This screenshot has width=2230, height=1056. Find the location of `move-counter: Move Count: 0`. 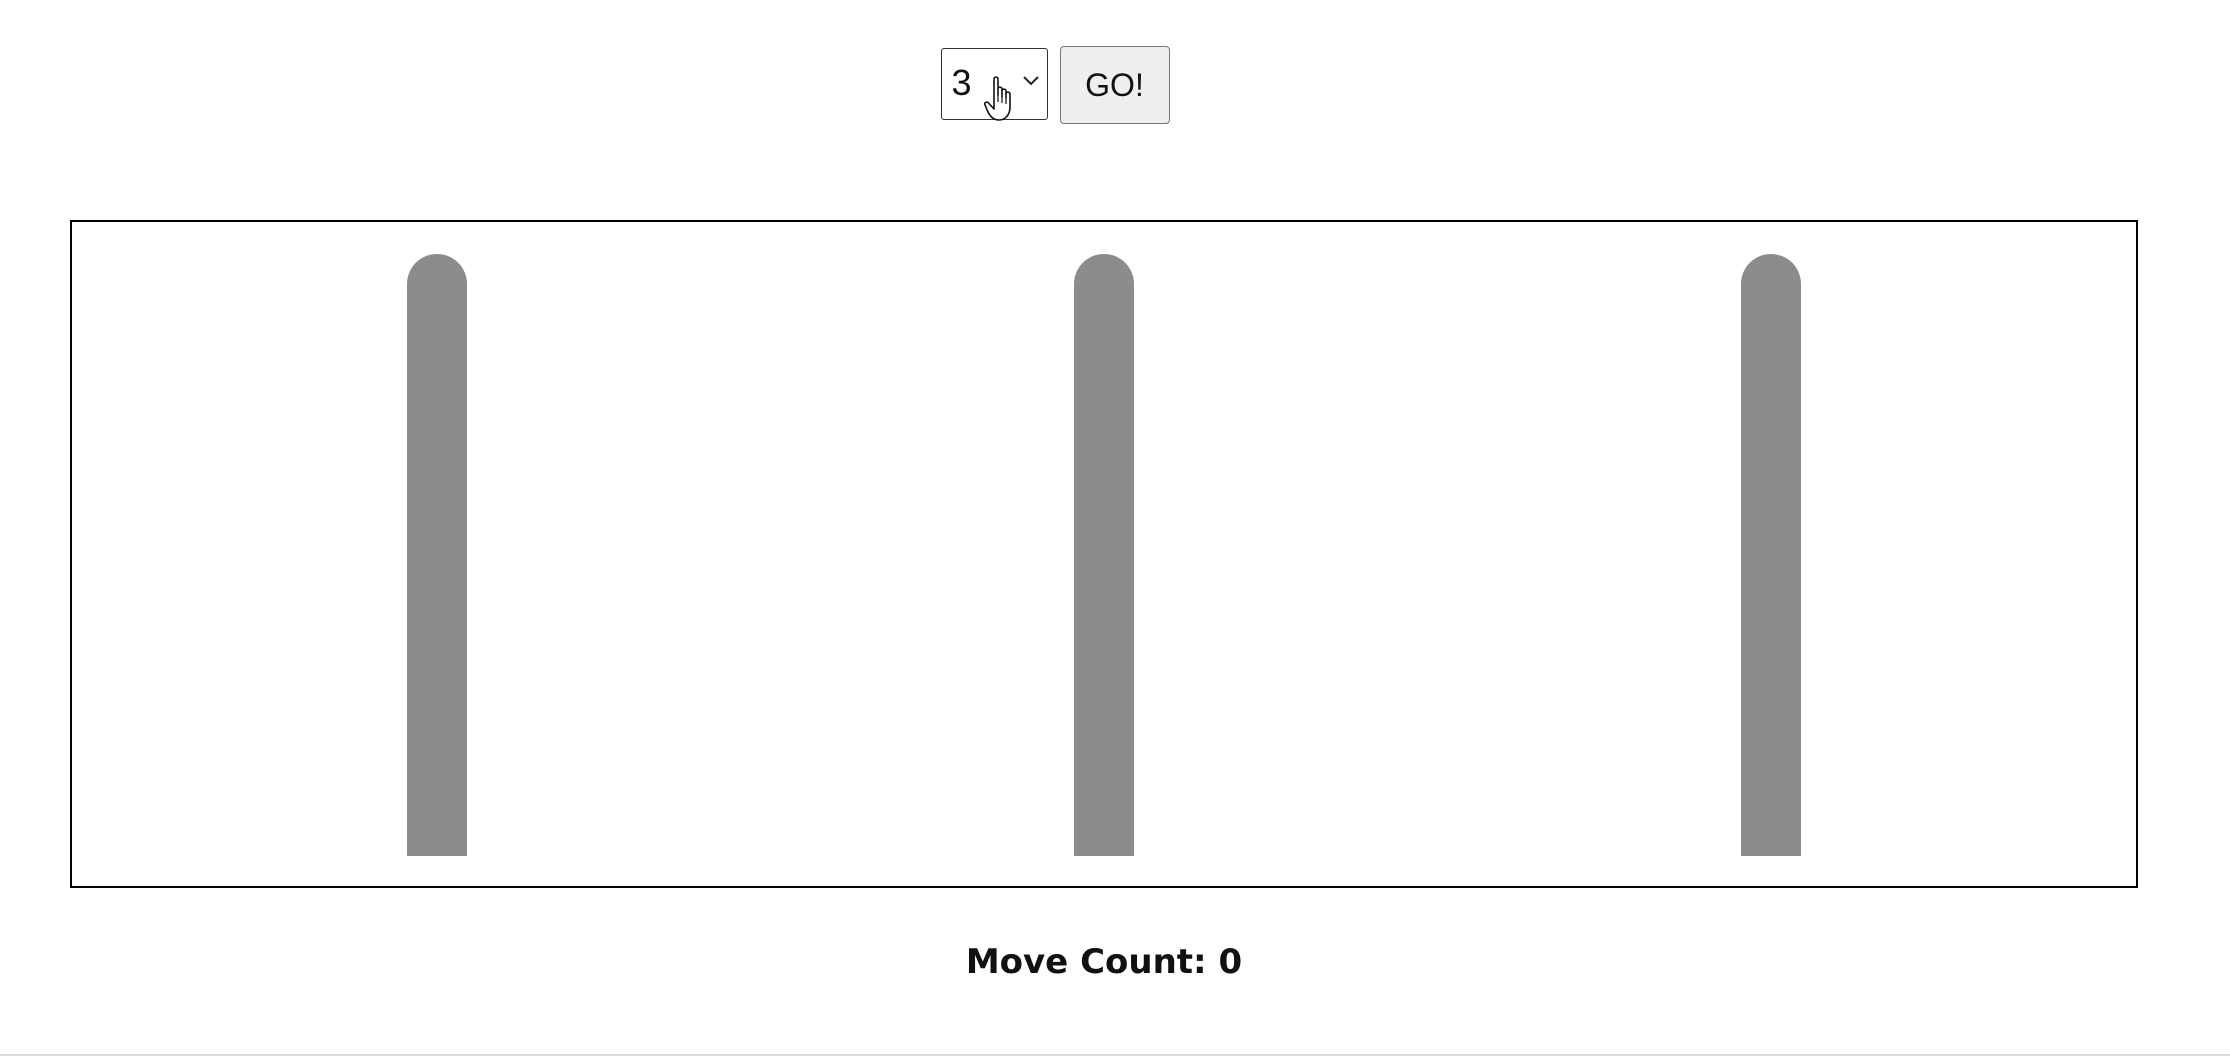

move-counter: Move Count: 0 is located at coordinates (1104, 962).